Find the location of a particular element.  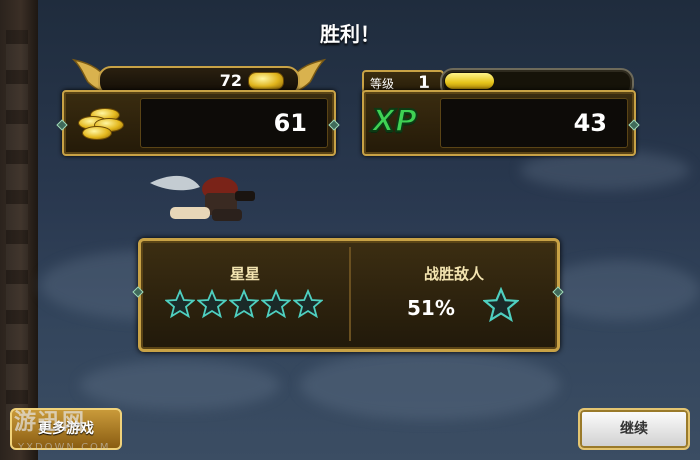

enemies-heading: 战胜敌人 is located at coordinates (453, 274).